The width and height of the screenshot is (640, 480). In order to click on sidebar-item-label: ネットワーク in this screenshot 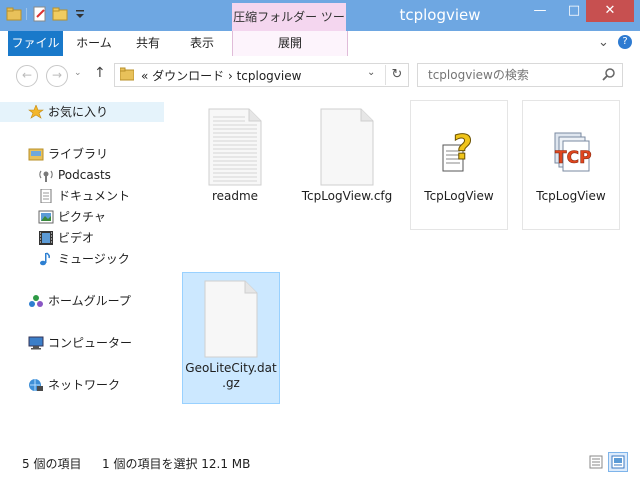, I will do `click(84, 385)`.